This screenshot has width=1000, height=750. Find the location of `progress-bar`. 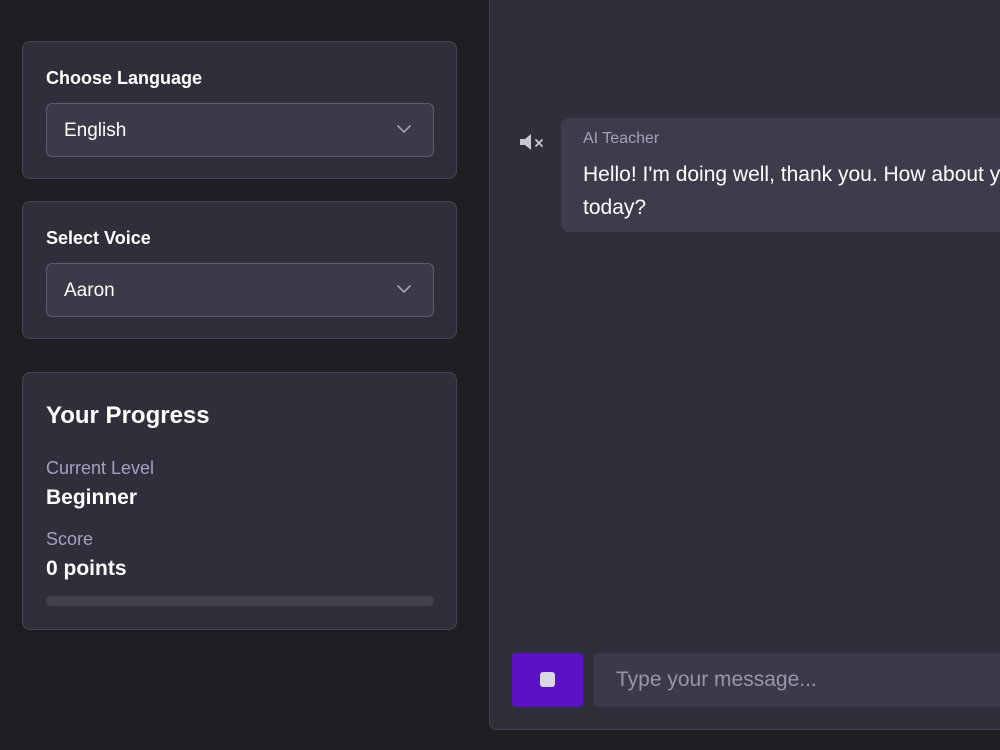

progress-bar is located at coordinates (240, 601).